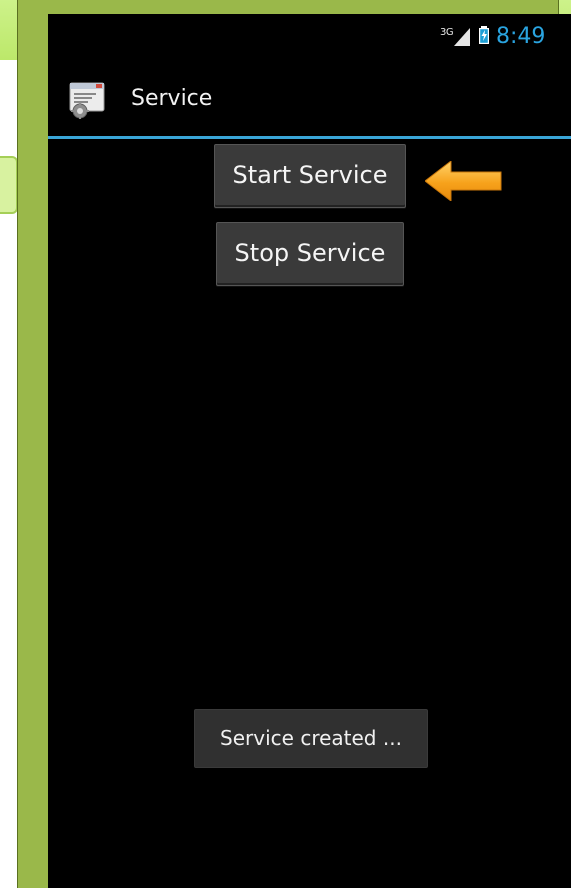 The width and height of the screenshot is (571, 888). What do you see at coordinates (484, 35) in the screenshot?
I see `battery-charging-icon` at bounding box center [484, 35].